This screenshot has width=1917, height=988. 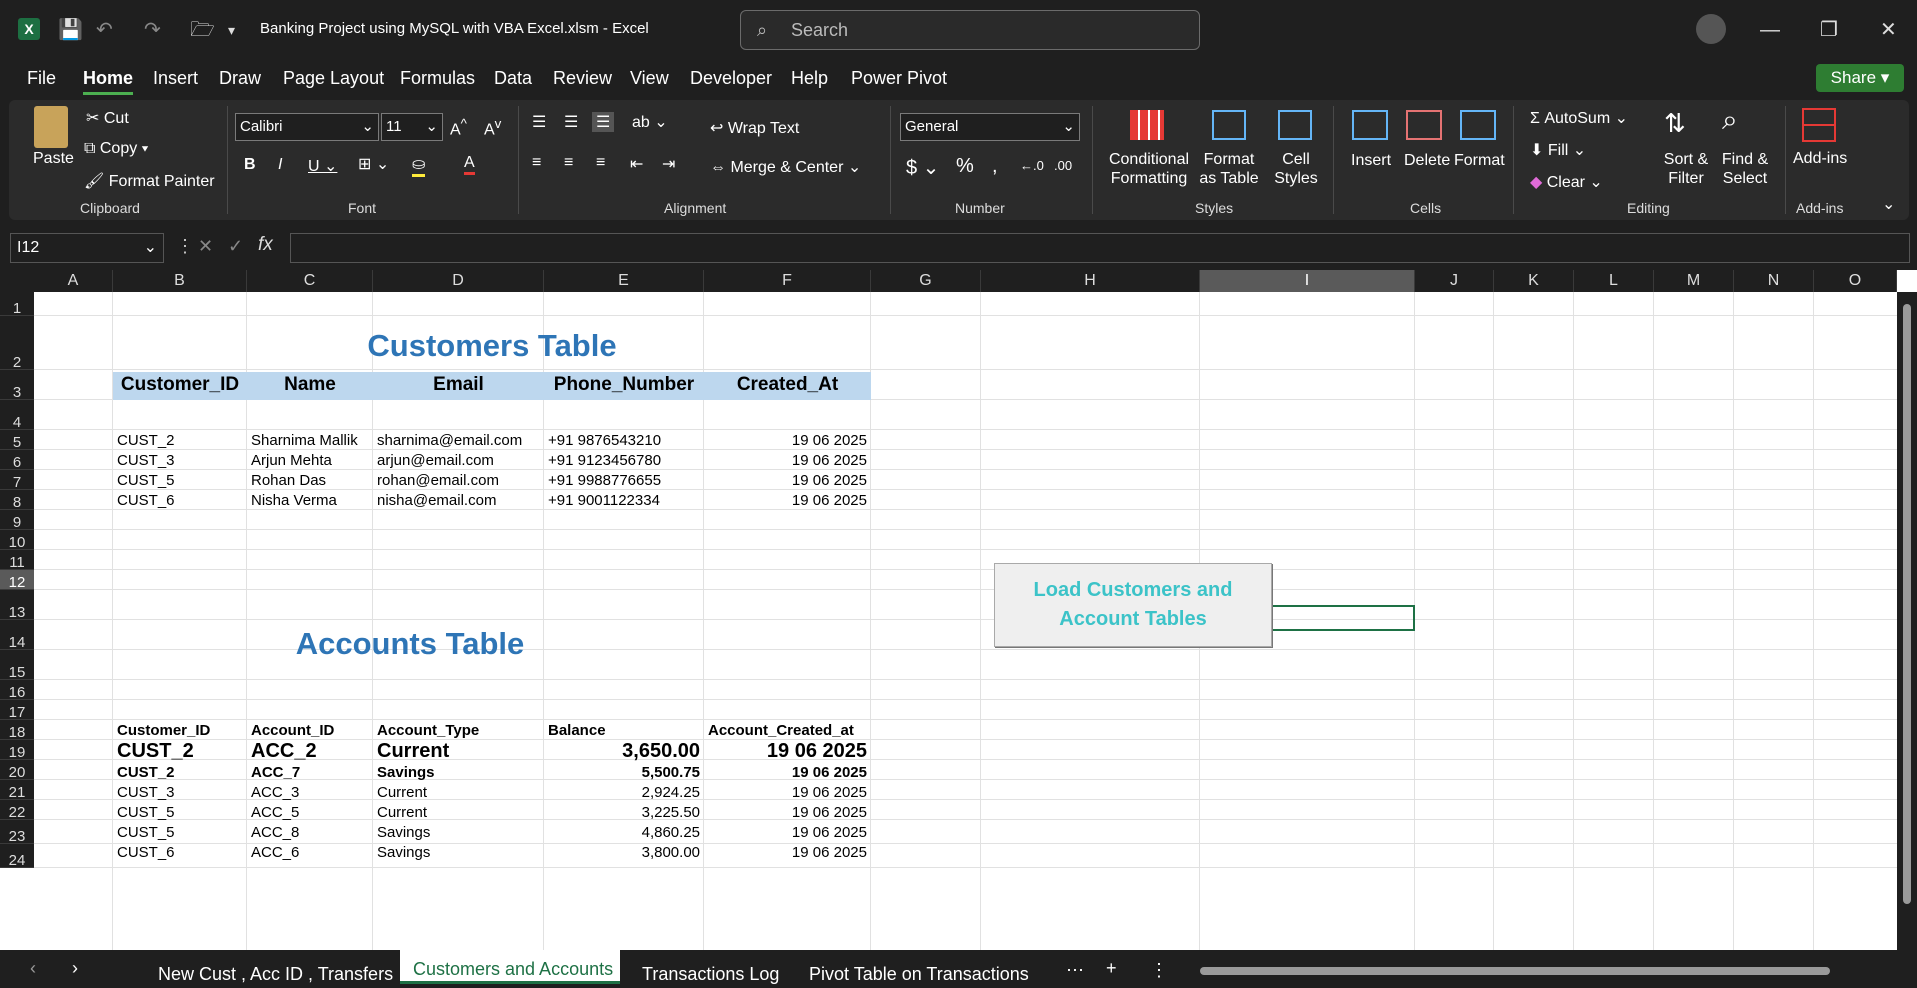 I want to click on name-box: I12 ⌄, so click(x=87, y=248).